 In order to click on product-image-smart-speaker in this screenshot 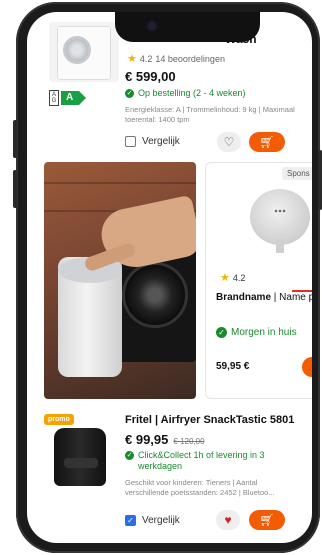, I will do `click(280, 217)`.